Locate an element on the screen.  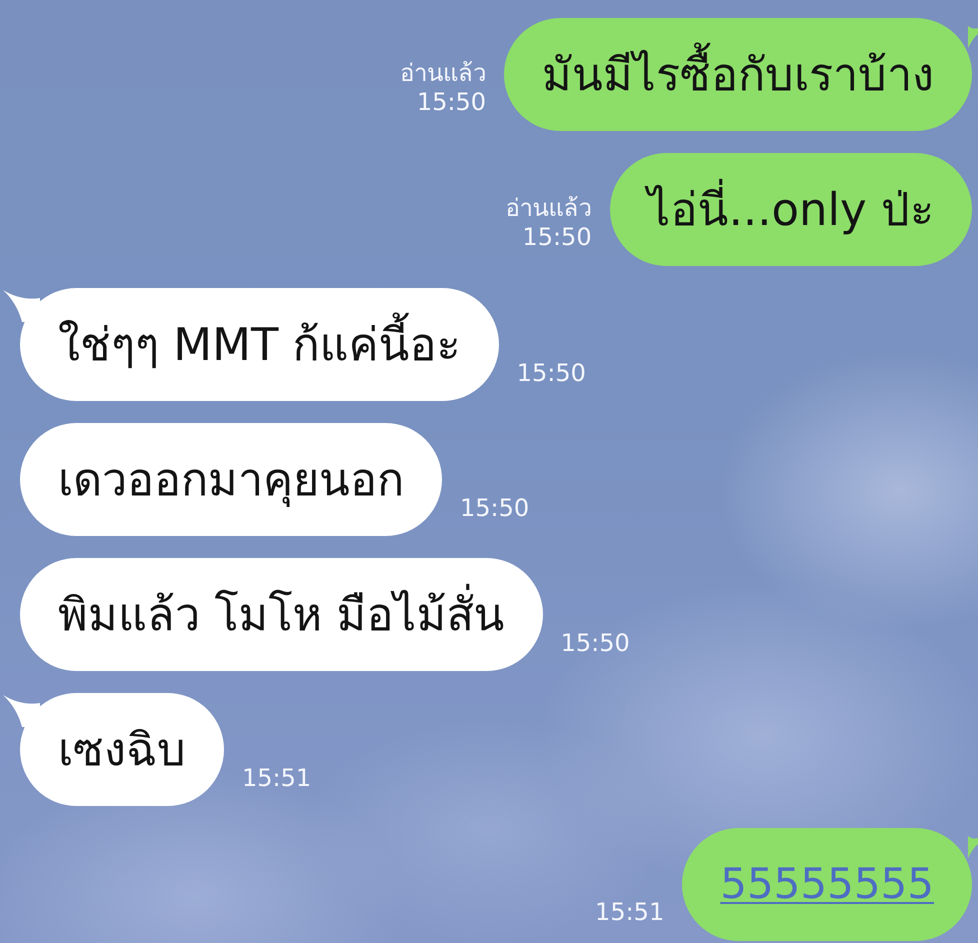
message-bubble: ไอ่นี่...only ป่ะ is located at coordinates (791, 209).